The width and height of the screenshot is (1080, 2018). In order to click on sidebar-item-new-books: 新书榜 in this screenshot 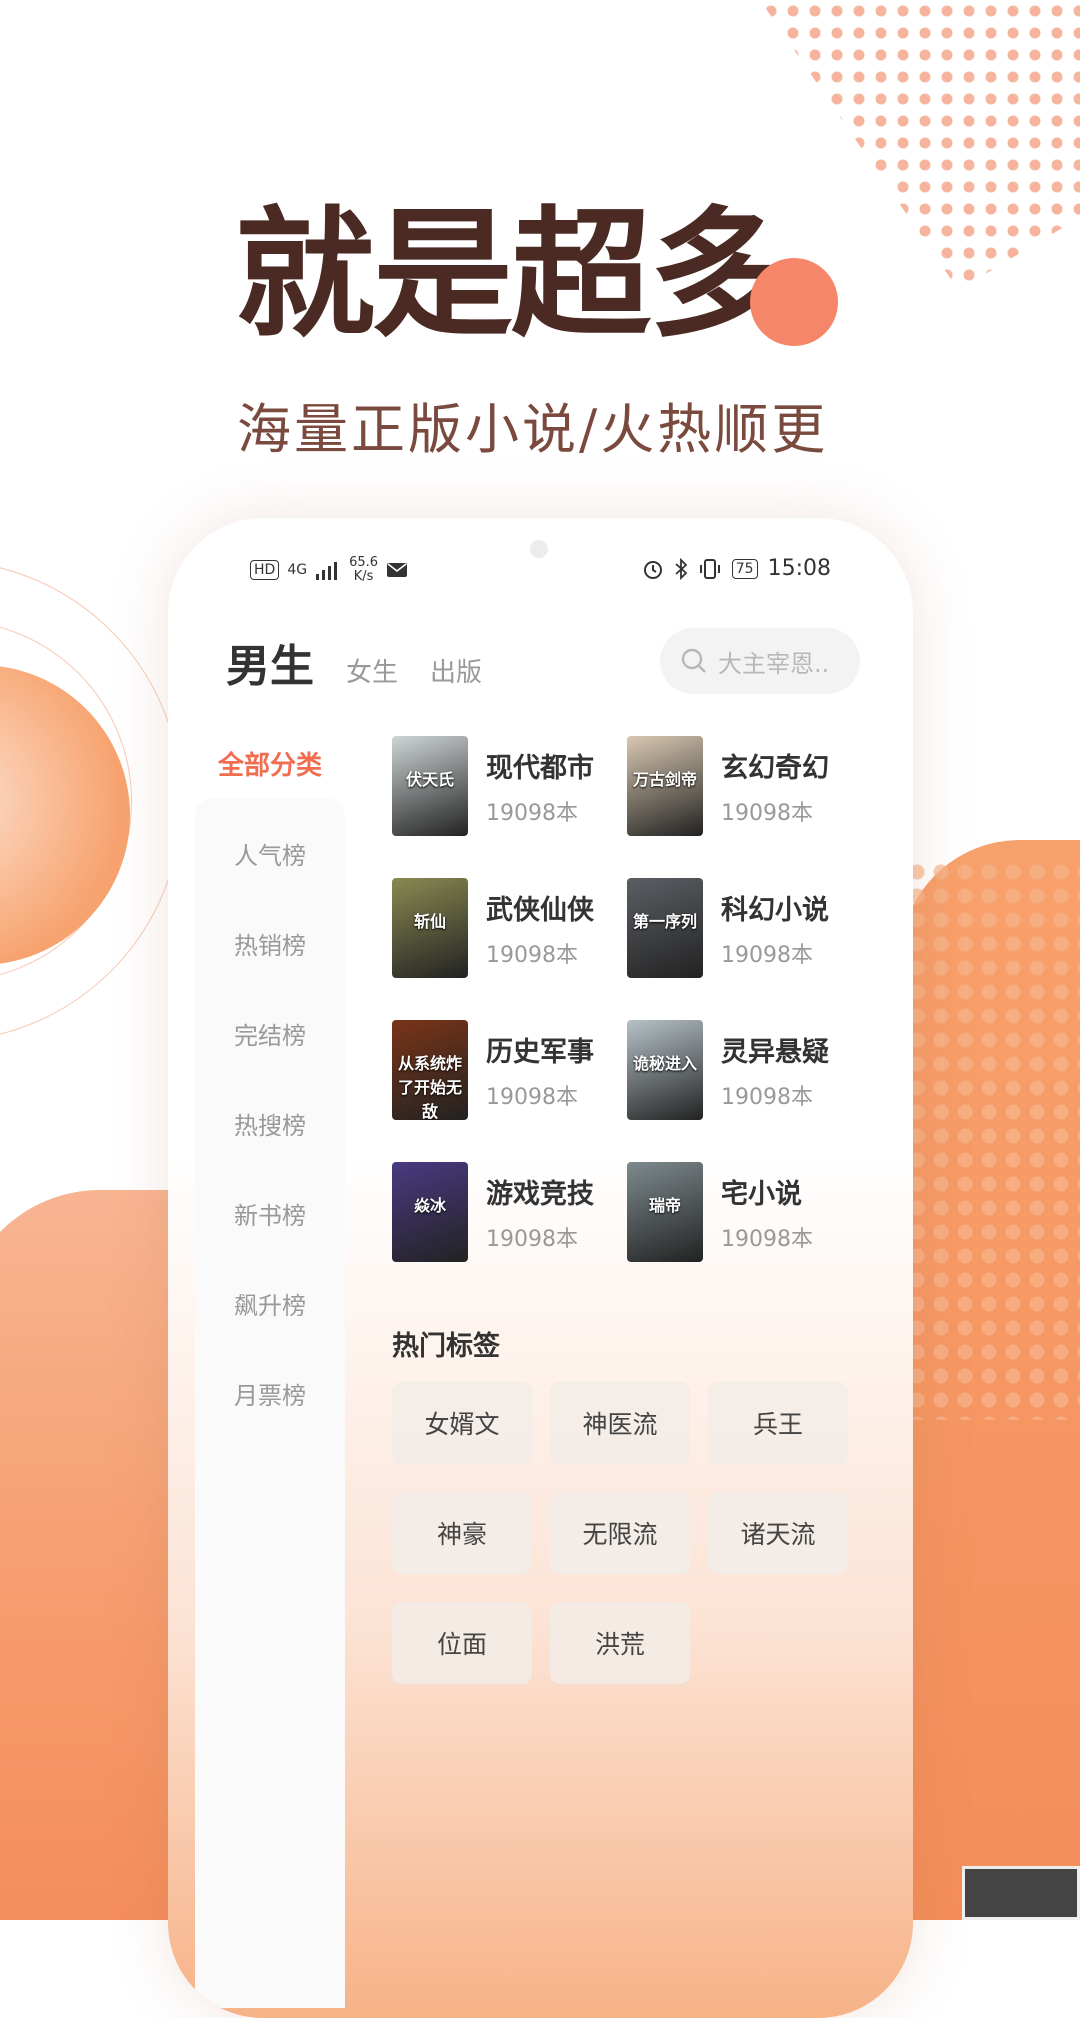, I will do `click(270, 1213)`.